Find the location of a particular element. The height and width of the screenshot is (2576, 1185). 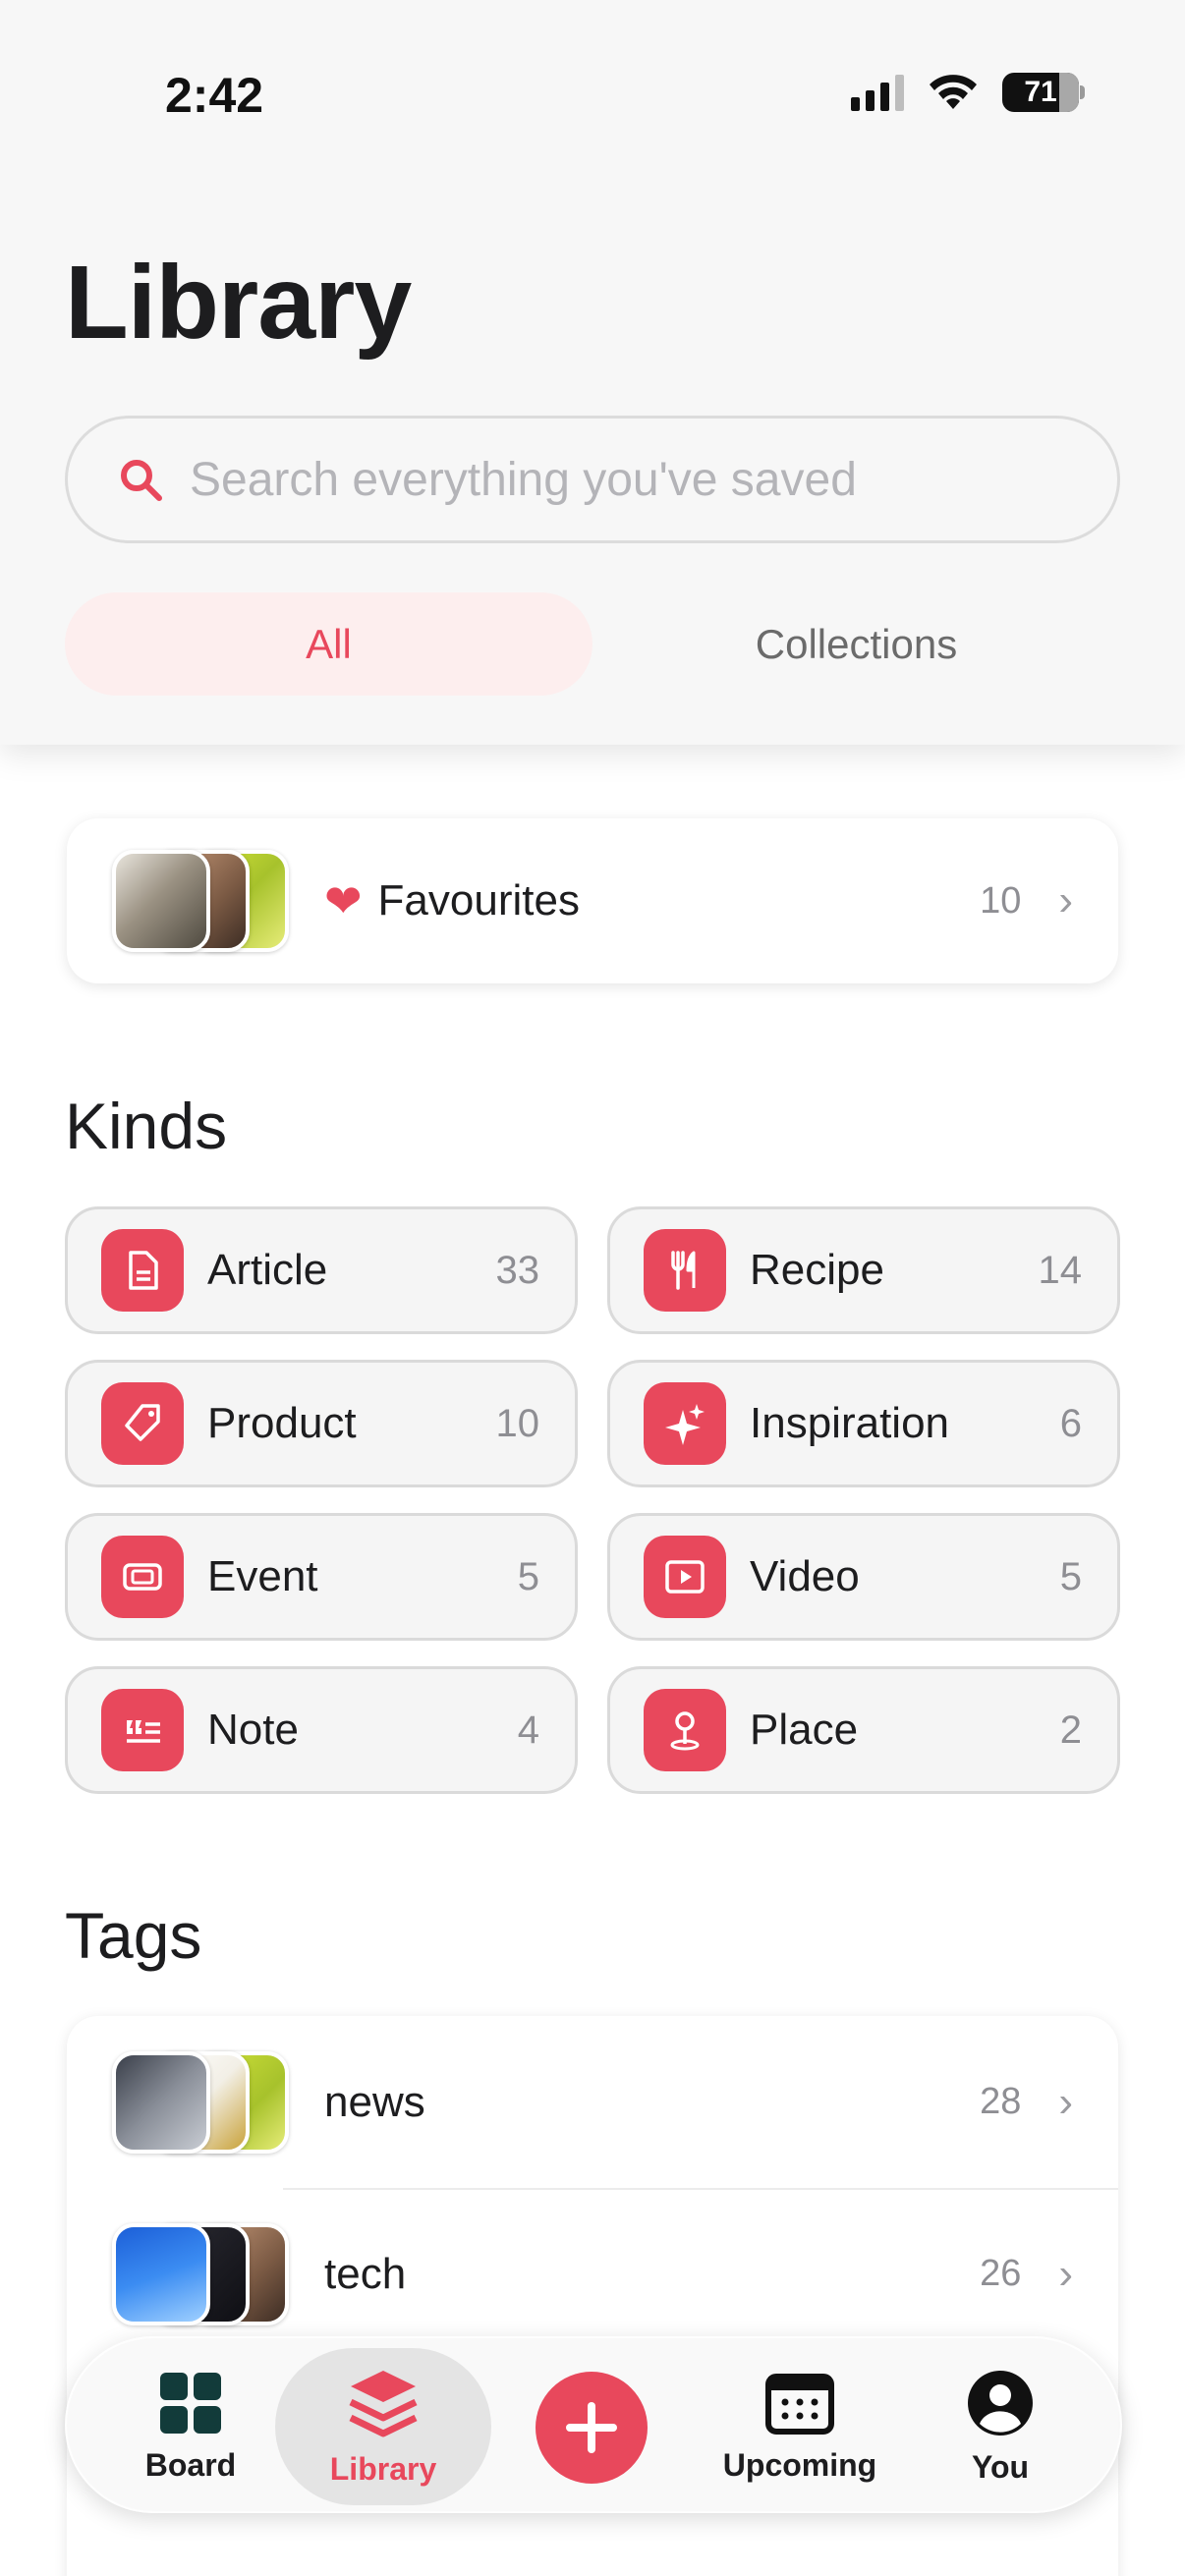

kind-label: Note is located at coordinates (253, 1730).